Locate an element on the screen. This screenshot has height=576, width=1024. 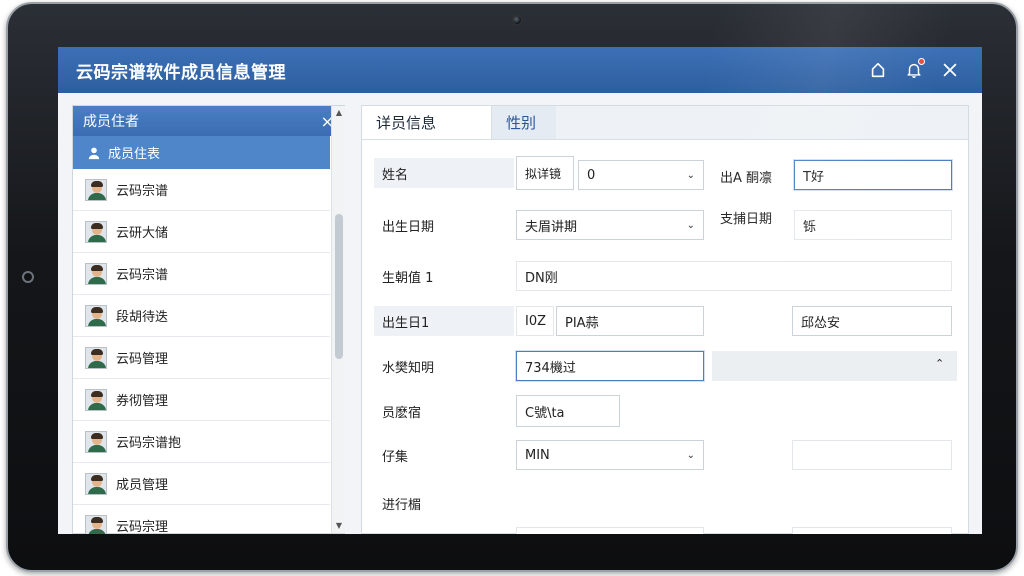
row8-right-field is located at coordinates (872, 530).